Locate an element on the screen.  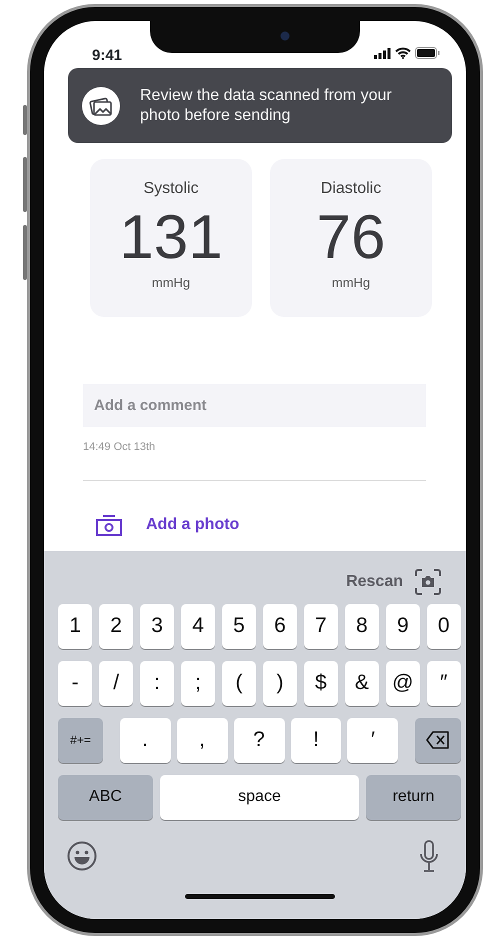
key: : is located at coordinates (157, 683).